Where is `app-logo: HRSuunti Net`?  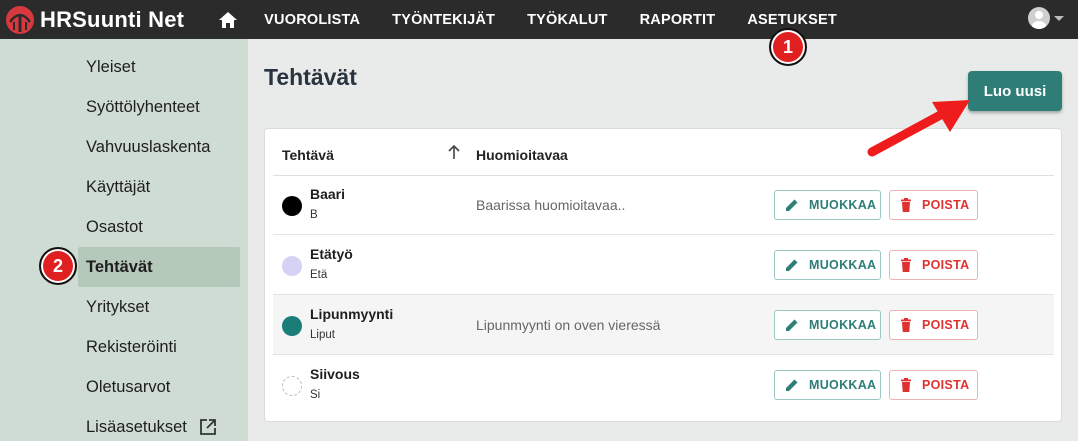 app-logo: HRSuunti Net is located at coordinates (95, 19).